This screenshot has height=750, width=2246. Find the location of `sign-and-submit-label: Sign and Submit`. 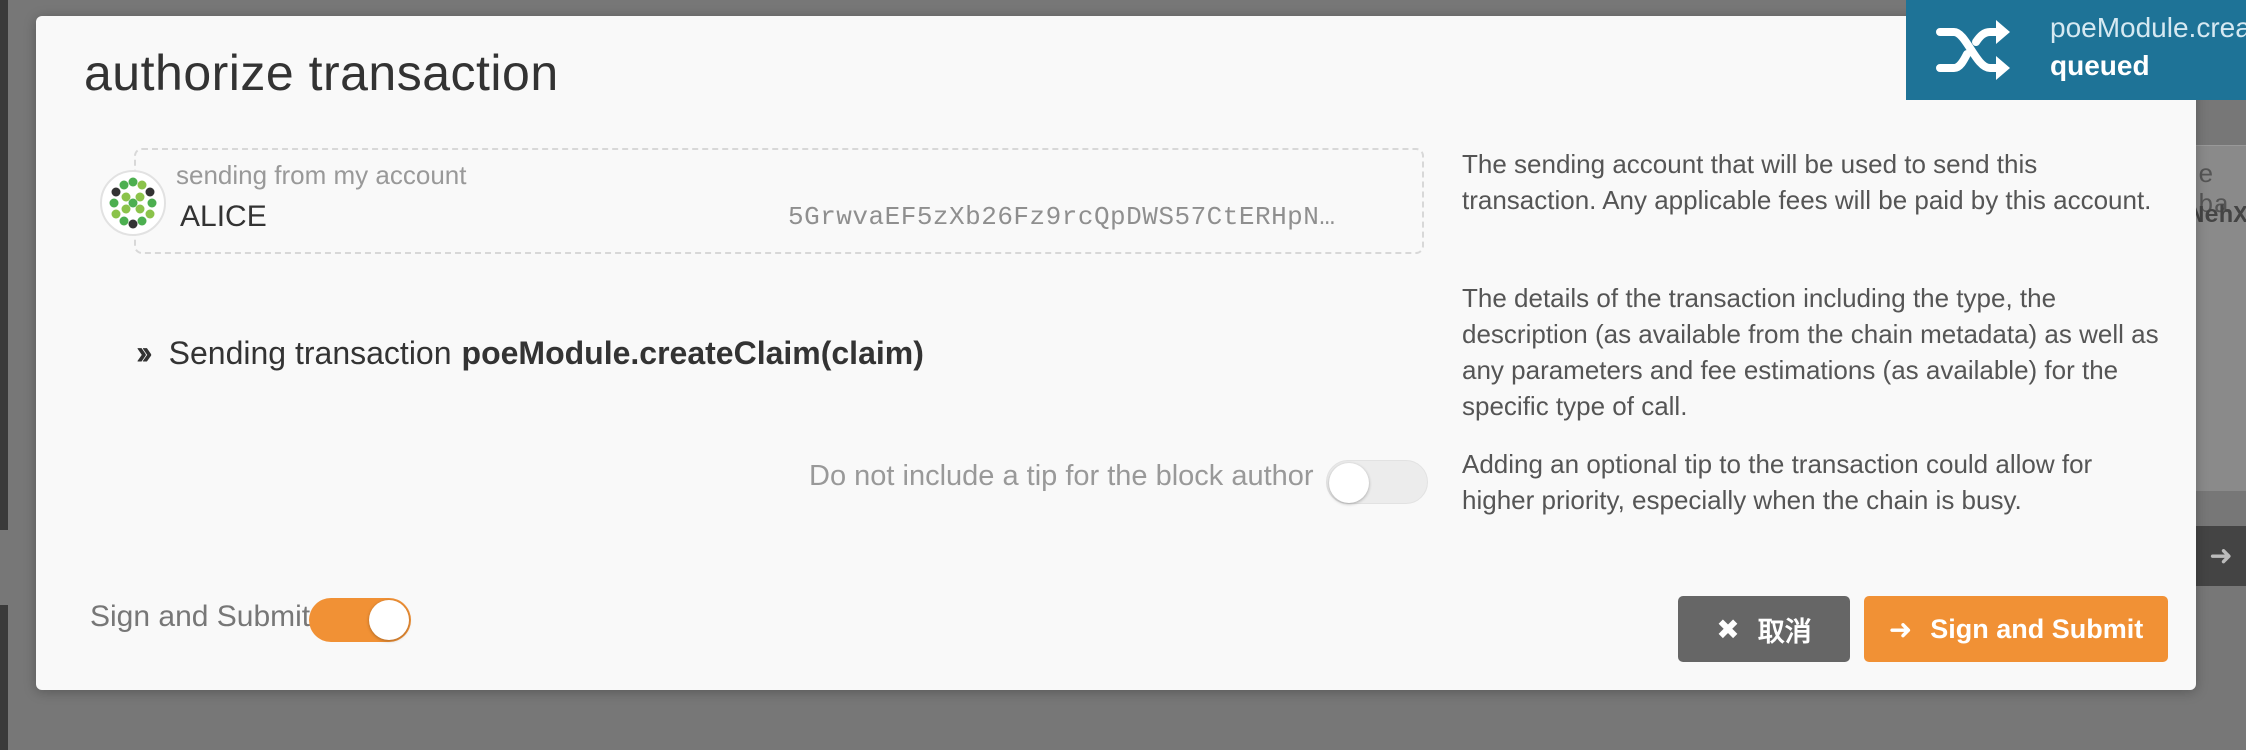

sign-and-submit-label: Sign and Submit is located at coordinates (200, 616).